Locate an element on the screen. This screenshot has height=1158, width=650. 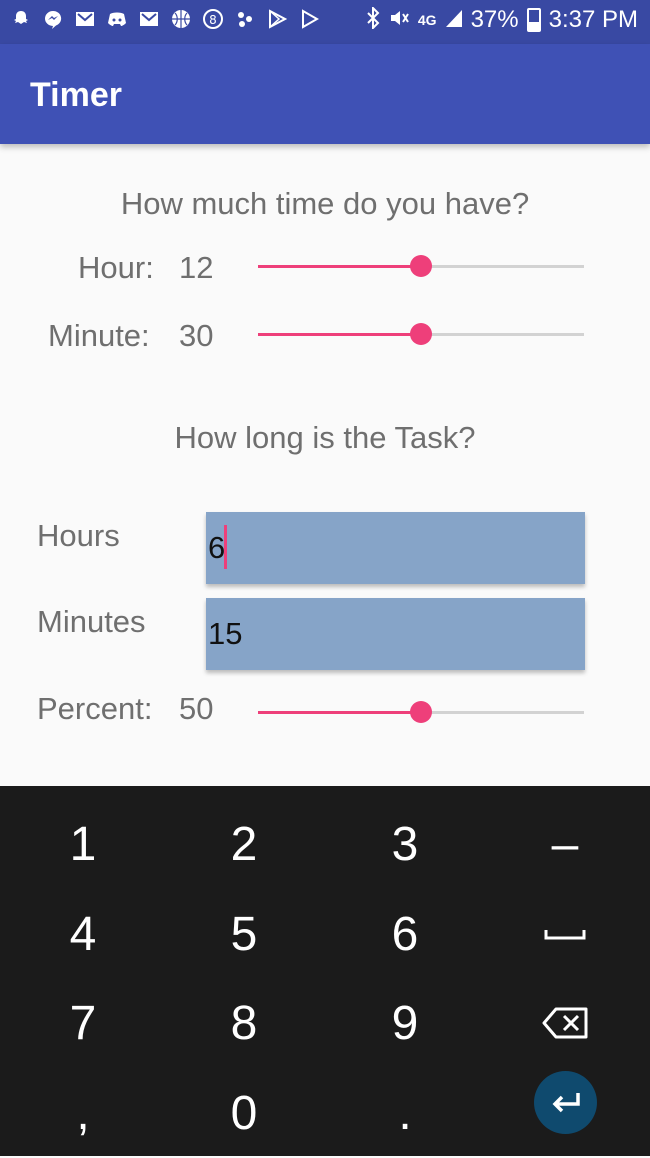
key-backspace is located at coordinates (565, 1023).